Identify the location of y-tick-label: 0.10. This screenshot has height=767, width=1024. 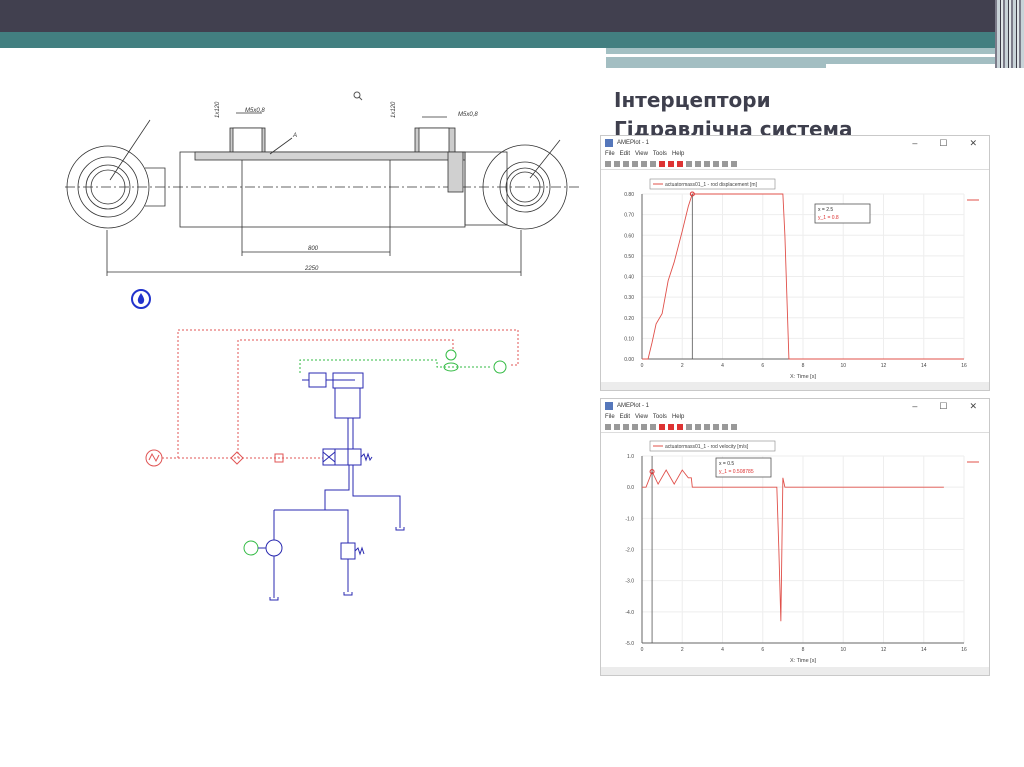
(629, 339).